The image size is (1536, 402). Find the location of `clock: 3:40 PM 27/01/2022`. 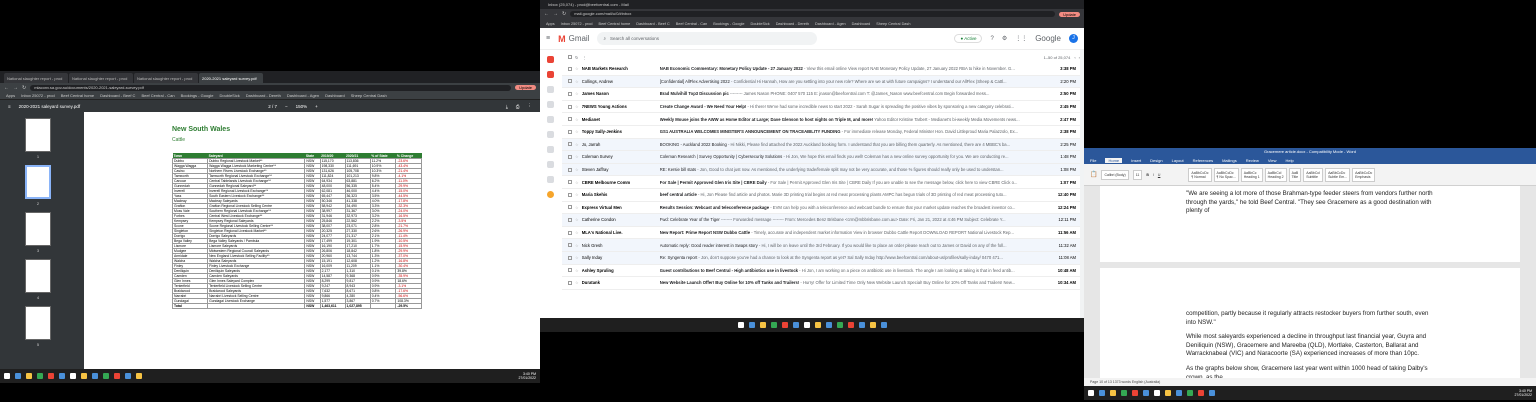

clock: 3:40 PM 27/01/2022 is located at coordinates (527, 376).